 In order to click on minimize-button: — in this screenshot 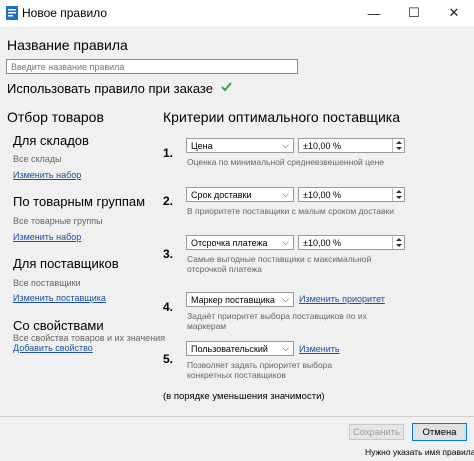, I will do `click(374, 13)`.